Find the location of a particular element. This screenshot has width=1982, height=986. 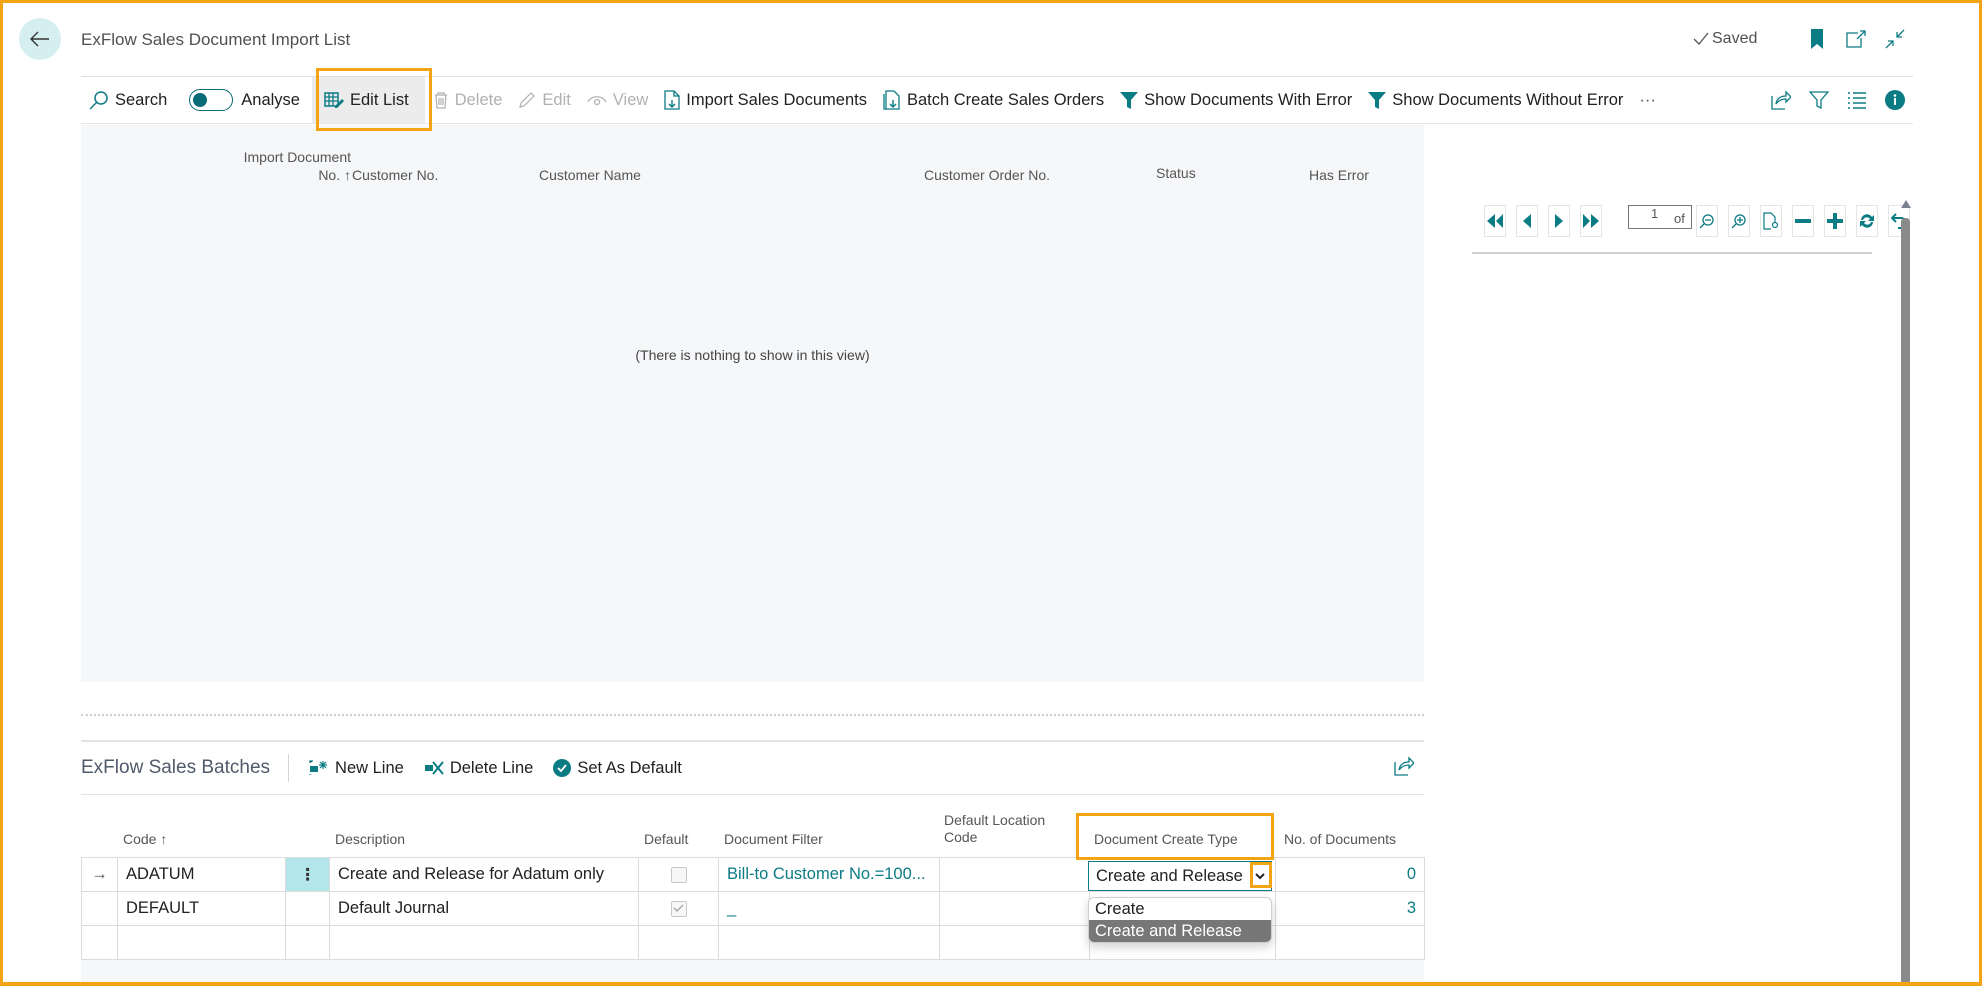

col-header-customer-name: Customer Name is located at coordinates (590, 175).